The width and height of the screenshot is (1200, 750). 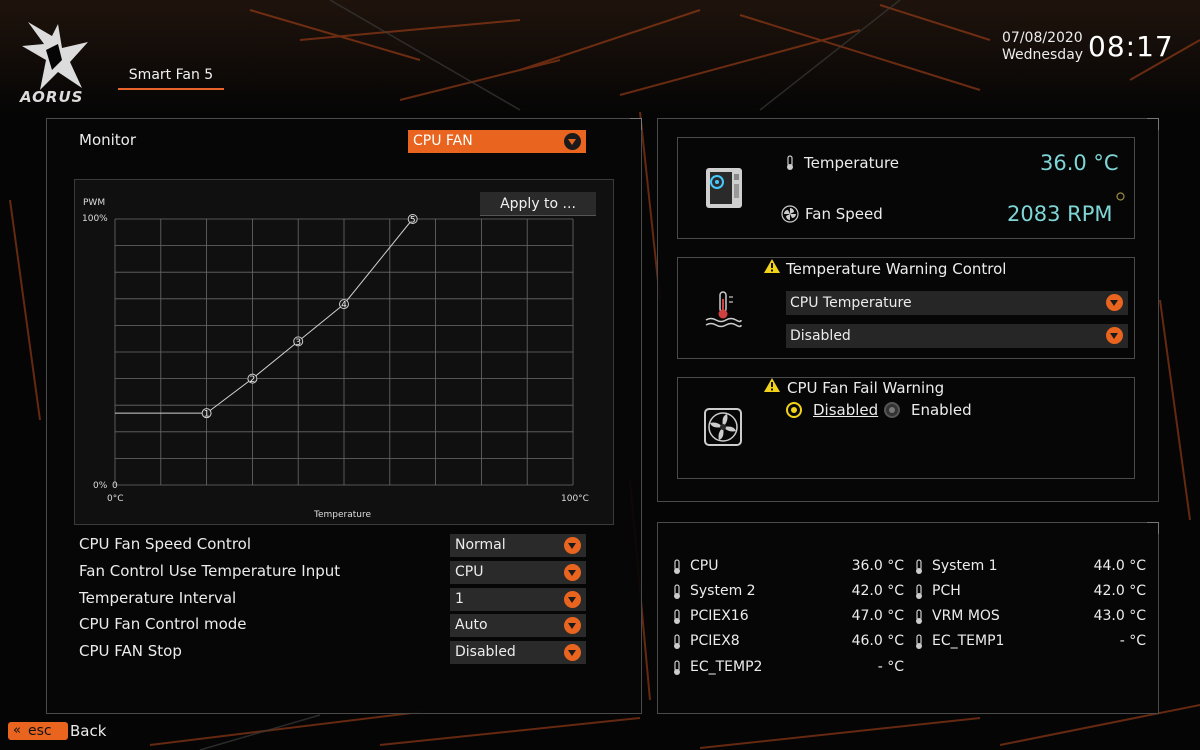 What do you see at coordinates (518, 545) in the screenshot?
I see `fan-speed-control-select: Normal` at bounding box center [518, 545].